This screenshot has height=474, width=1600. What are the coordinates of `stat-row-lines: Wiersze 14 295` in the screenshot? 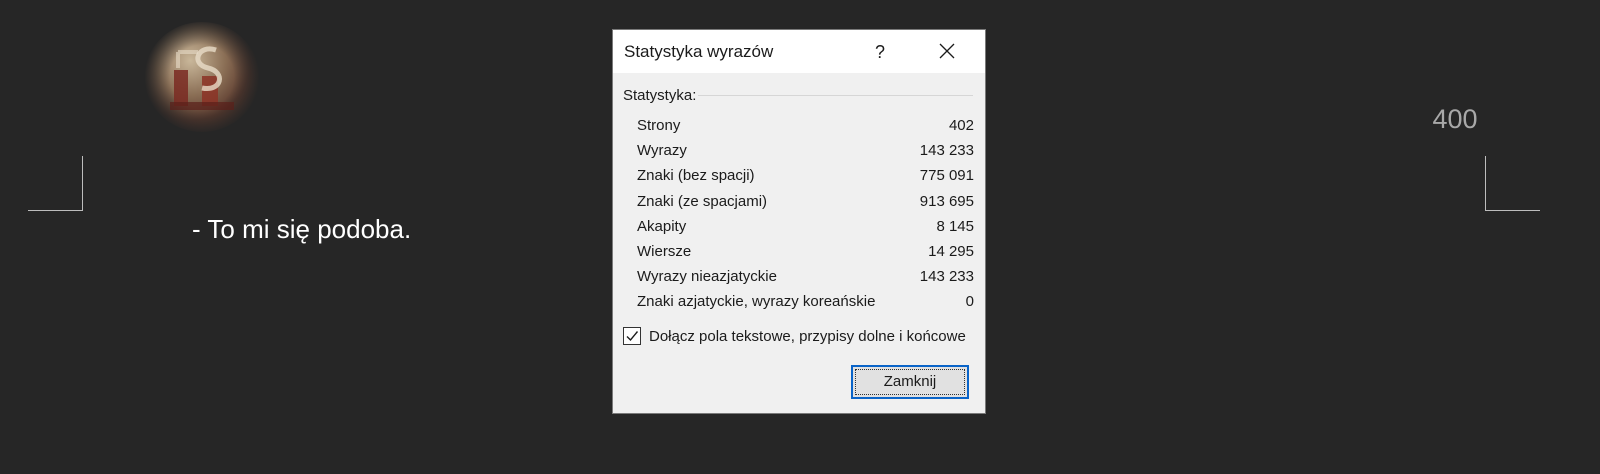 It's located at (805, 252).